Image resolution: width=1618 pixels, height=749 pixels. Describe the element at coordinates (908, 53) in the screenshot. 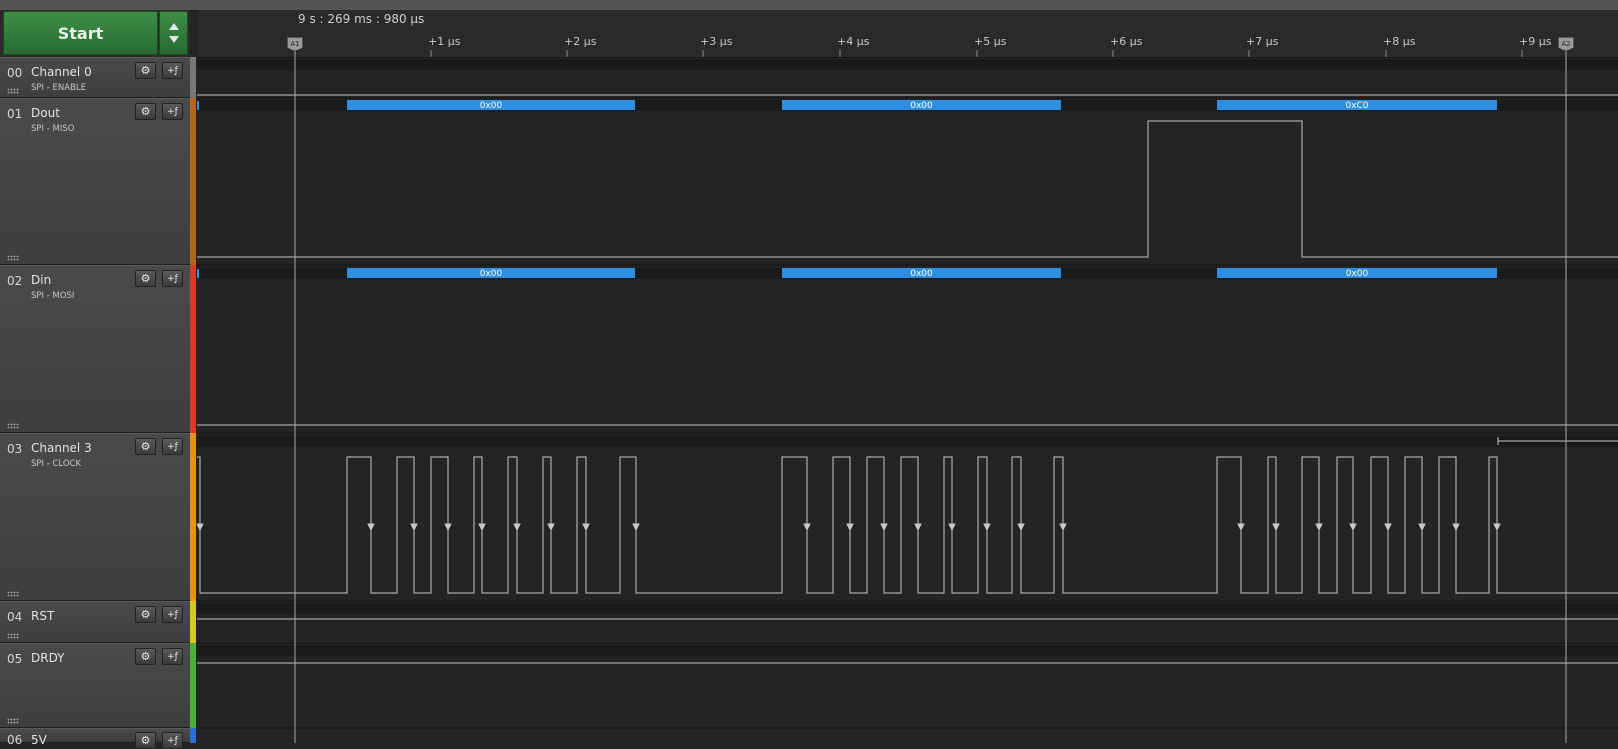

I see `ruler-tick-marks` at that location.